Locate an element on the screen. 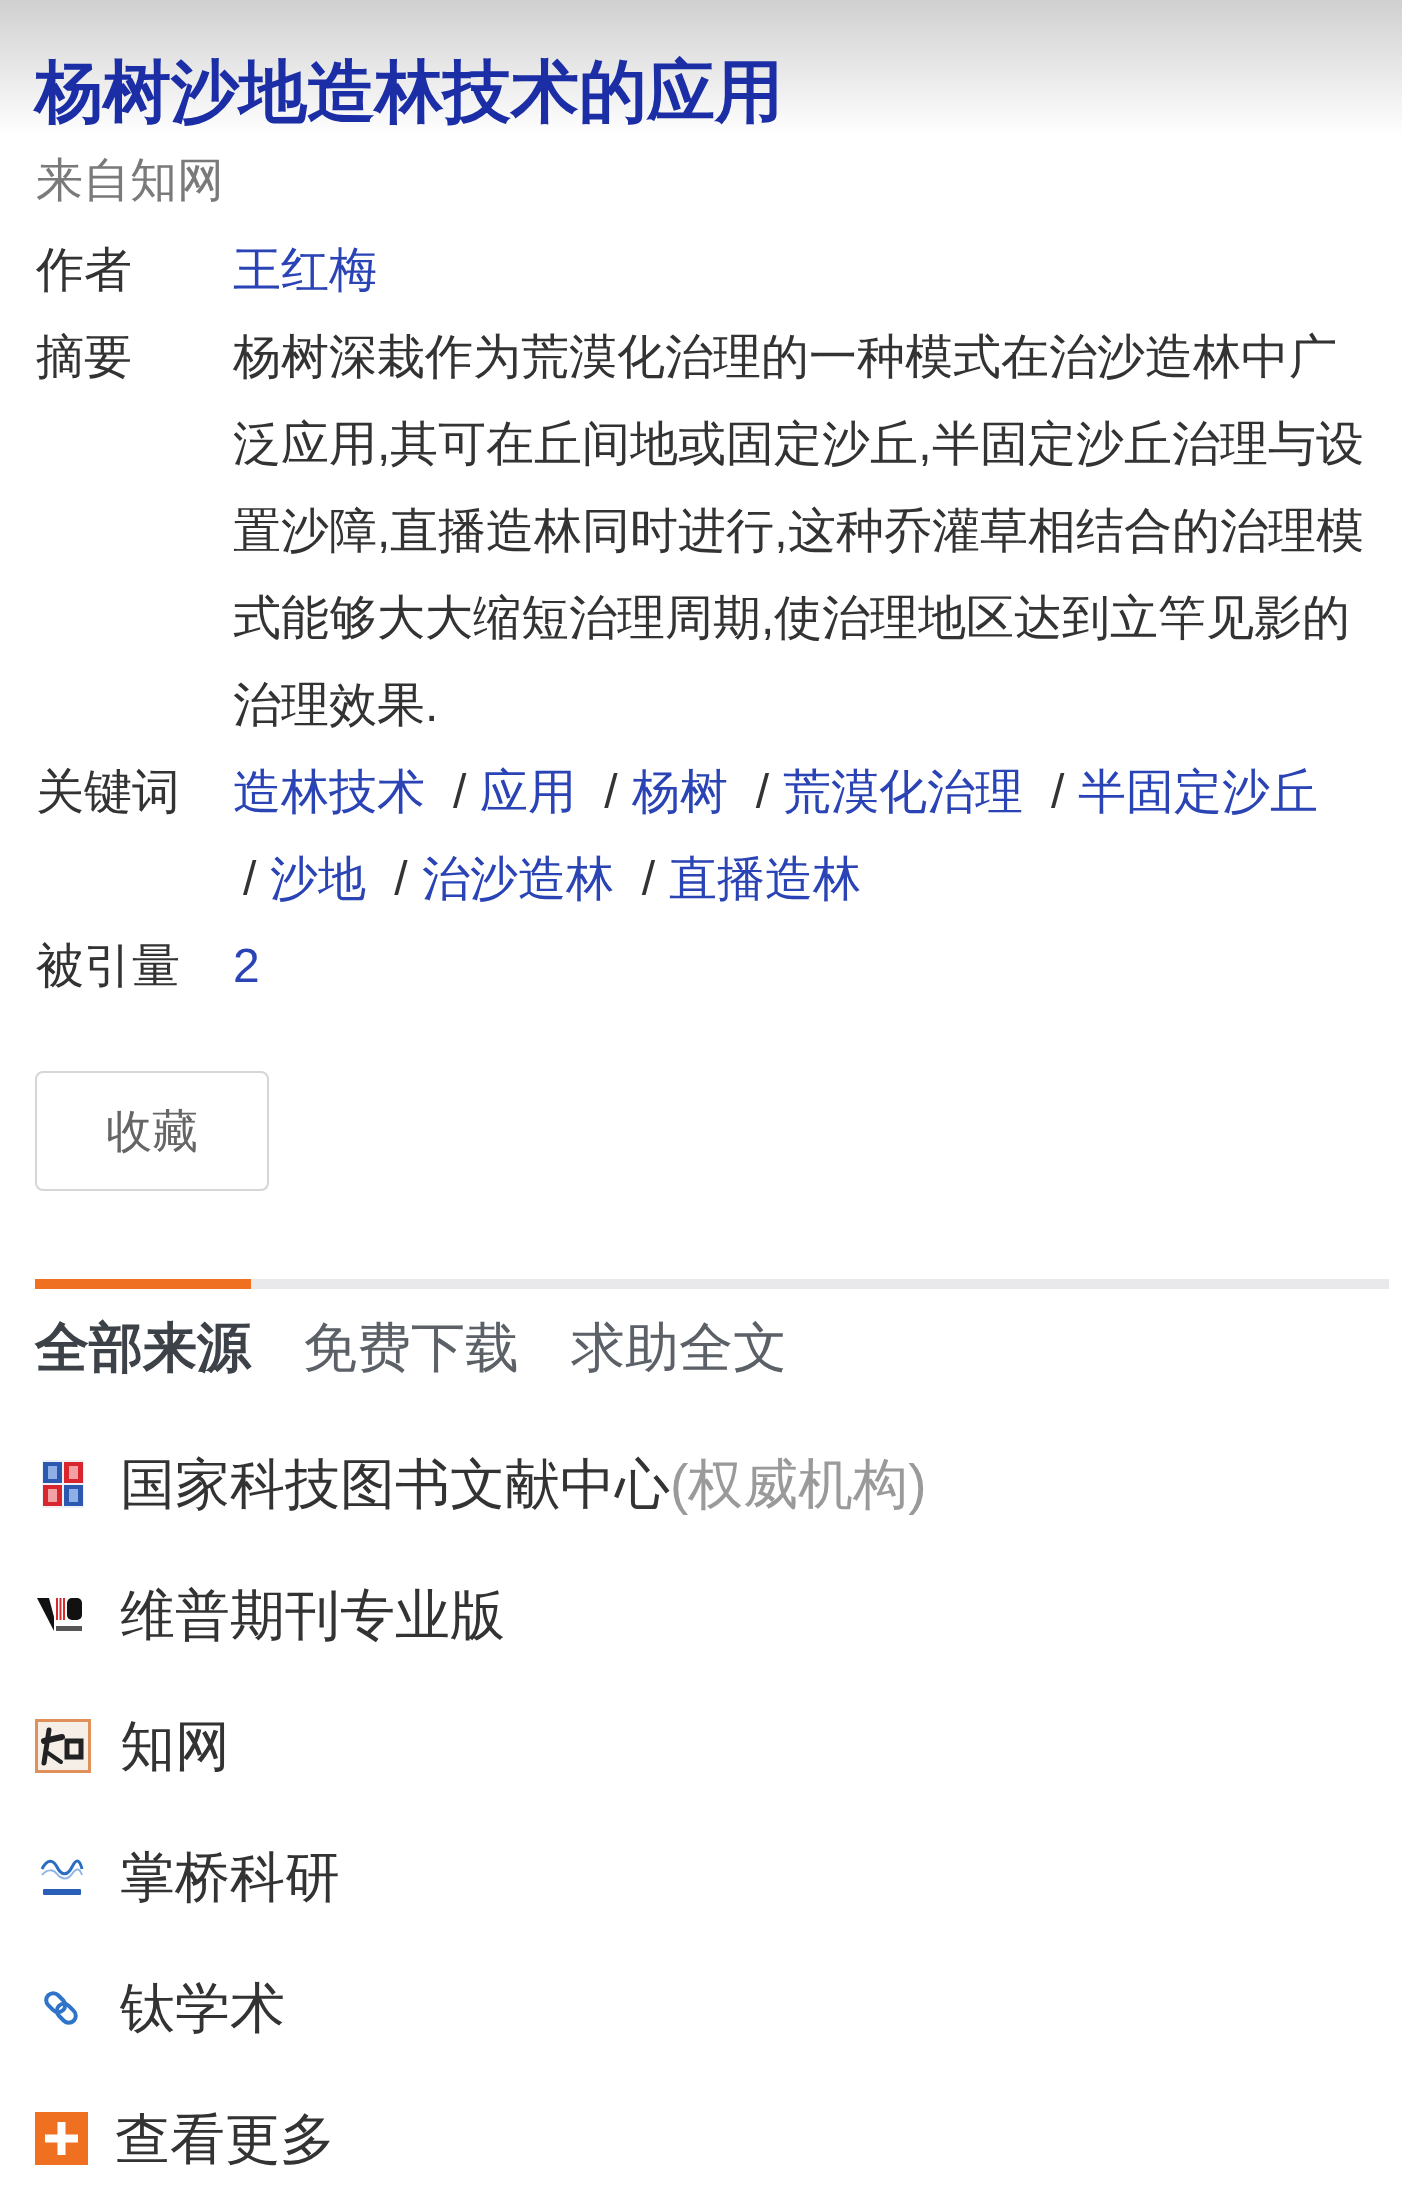 The image size is (1402, 2206). abstract-text: 杨树深栽作为荒漠化治理的一种模式在治沙造林中广泛应用,其可在丘间地或固定沙丘,半固定沙丘治理与设置沙障,直播造林同时进行,这种乔灌草相结合的治理模式能够大大缩短治理周期,使治理地区达到立竿见影的治理效果. is located at coordinates (799, 531).